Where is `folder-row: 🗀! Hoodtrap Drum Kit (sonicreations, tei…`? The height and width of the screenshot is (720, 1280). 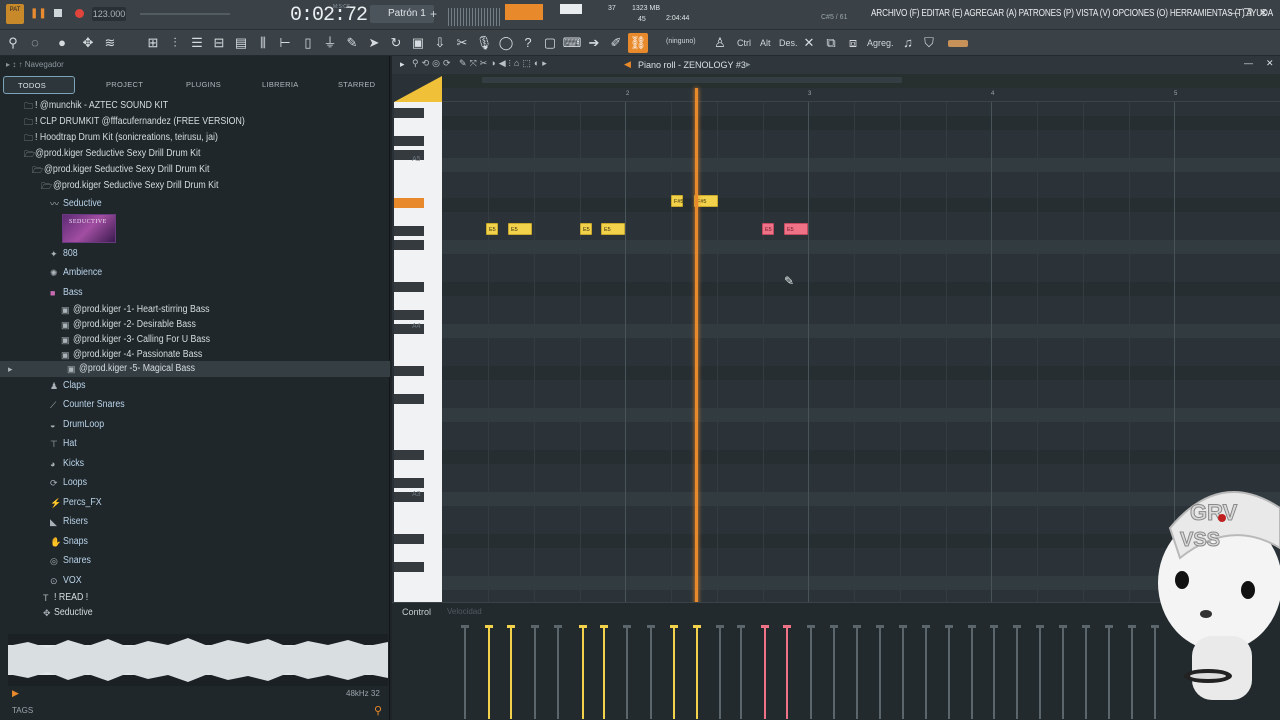
folder-row: 🗀! Hoodtrap Drum Kit (sonicreations, tei… is located at coordinates (195, 138).